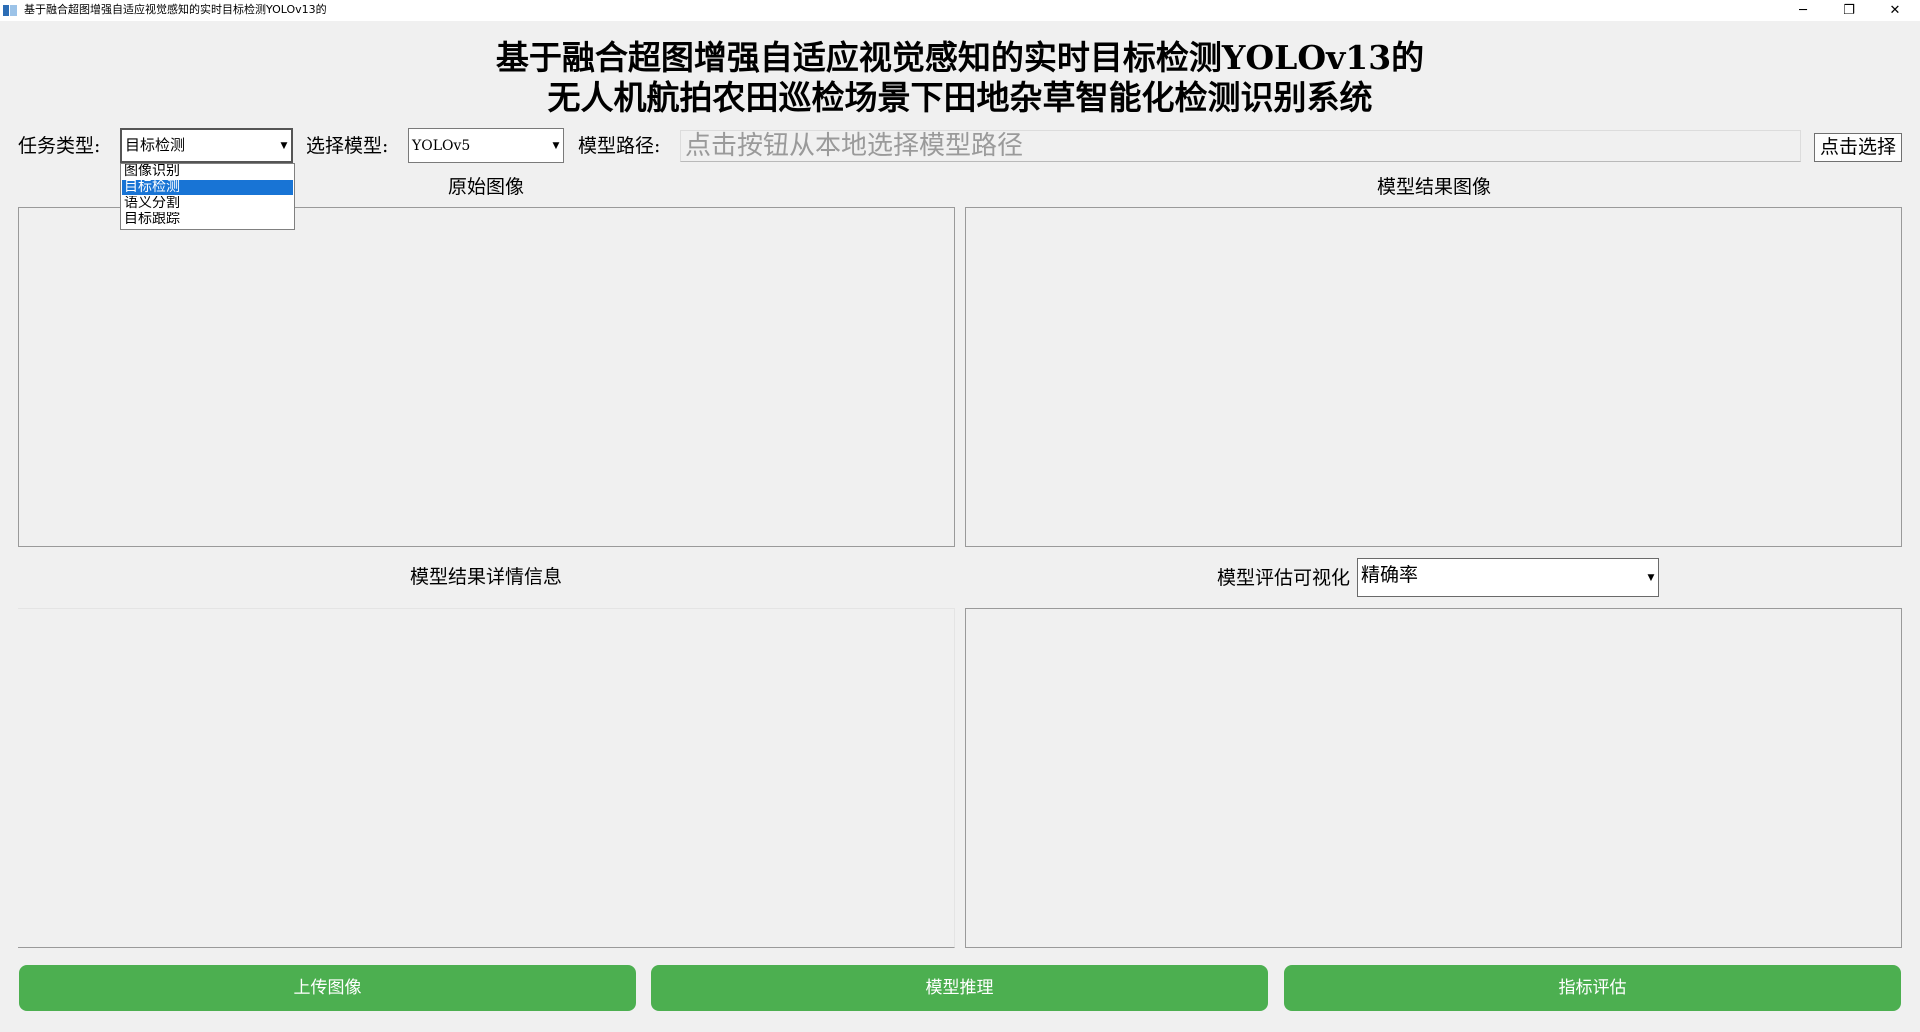 Image resolution: width=1920 pixels, height=1032 pixels. What do you see at coordinates (175, 9) in the screenshot?
I see `window-title: 基于融合超图增强自适应视觉感知的实时目标检测YOLOv13的` at bounding box center [175, 9].